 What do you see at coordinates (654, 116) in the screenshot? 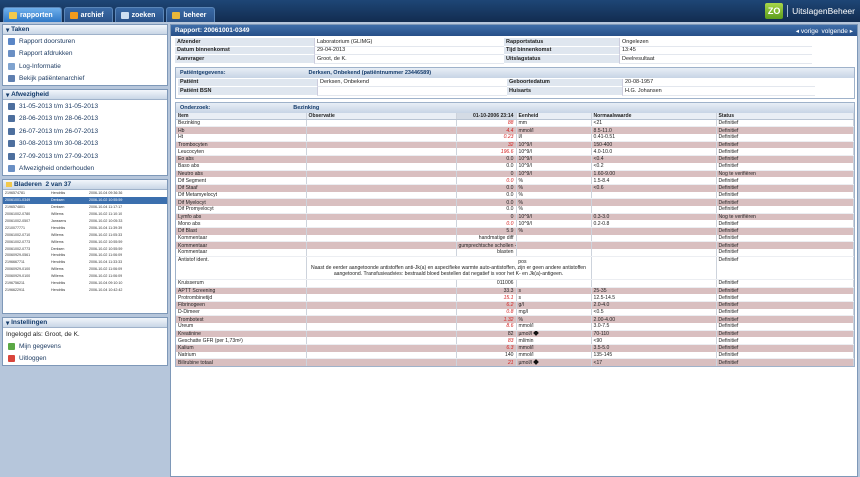
I see `column-header: Normaalwaarde` at bounding box center [654, 116].